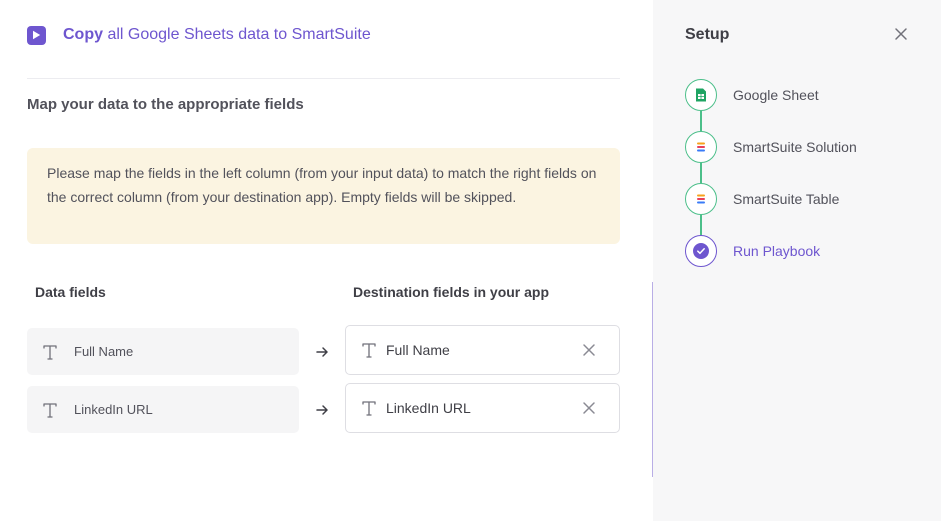 This screenshot has width=941, height=521. Describe the element at coordinates (165, 104) in the screenshot. I see `section-title: Map your data to the appropriate fields` at that location.